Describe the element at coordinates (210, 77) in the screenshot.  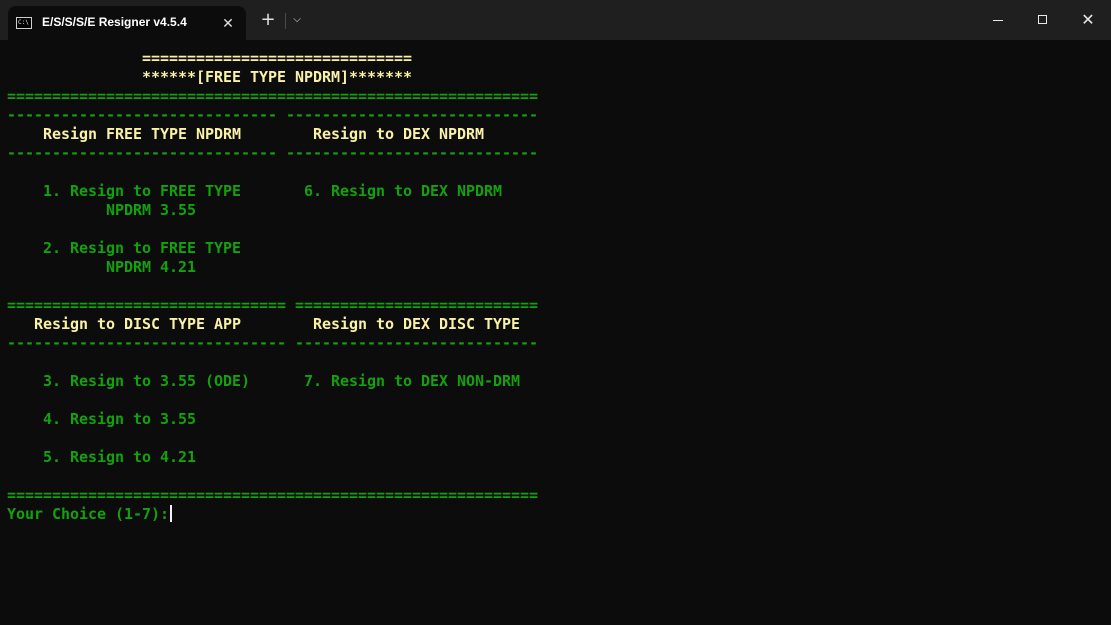
I see `terminal-line: ******[FREE TYPE NPDRM]*******` at that location.